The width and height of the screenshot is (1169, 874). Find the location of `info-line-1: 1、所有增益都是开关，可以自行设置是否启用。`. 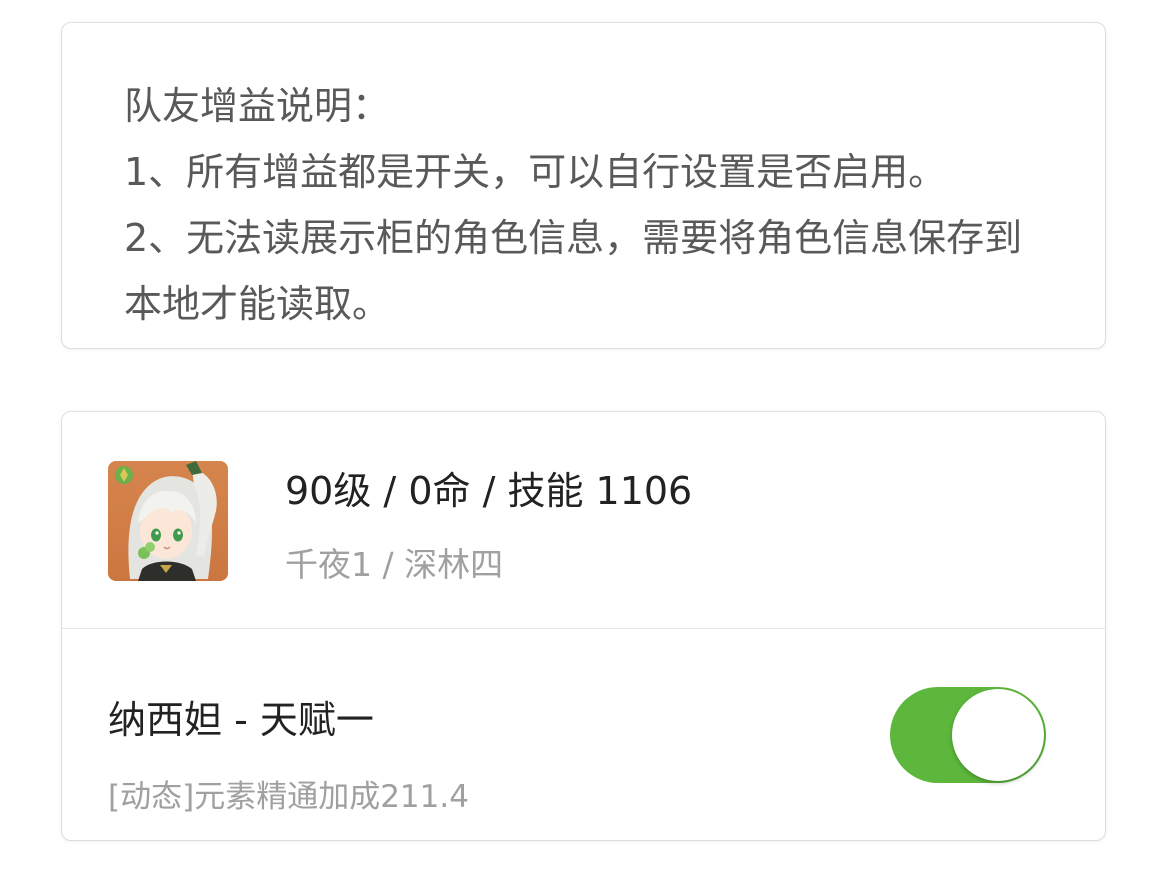

info-line-1: 1、所有增益都是开关，可以自行设置是否启用。 is located at coordinates (535, 172).